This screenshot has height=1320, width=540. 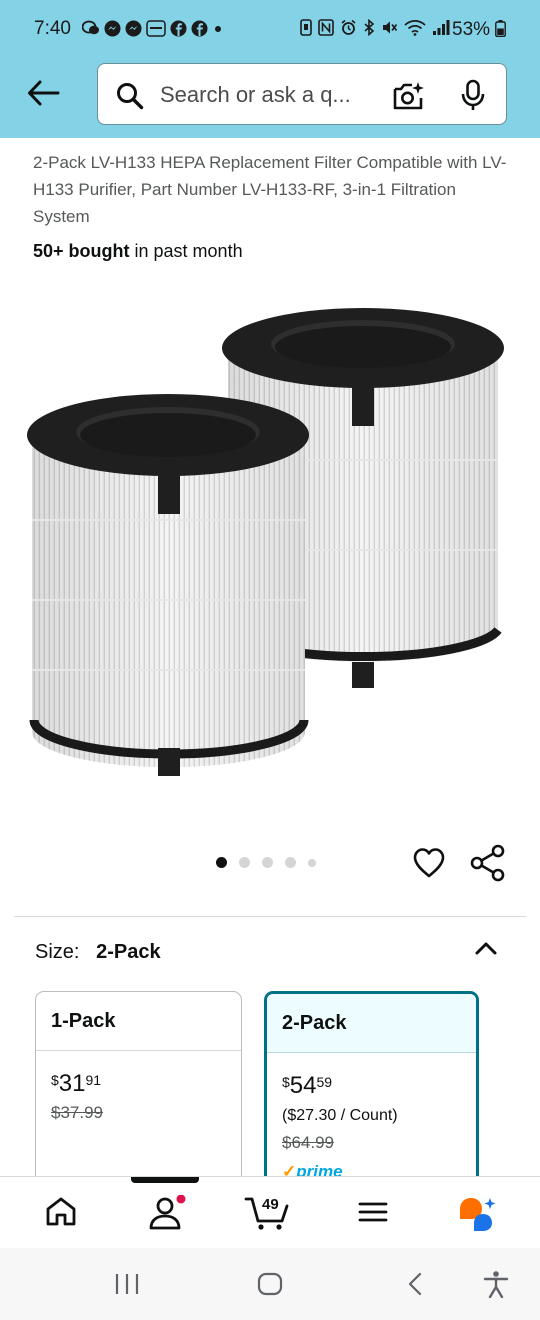 What do you see at coordinates (128, 952) in the screenshot?
I see `size-selected-value: 2-Pack` at bounding box center [128, 952].